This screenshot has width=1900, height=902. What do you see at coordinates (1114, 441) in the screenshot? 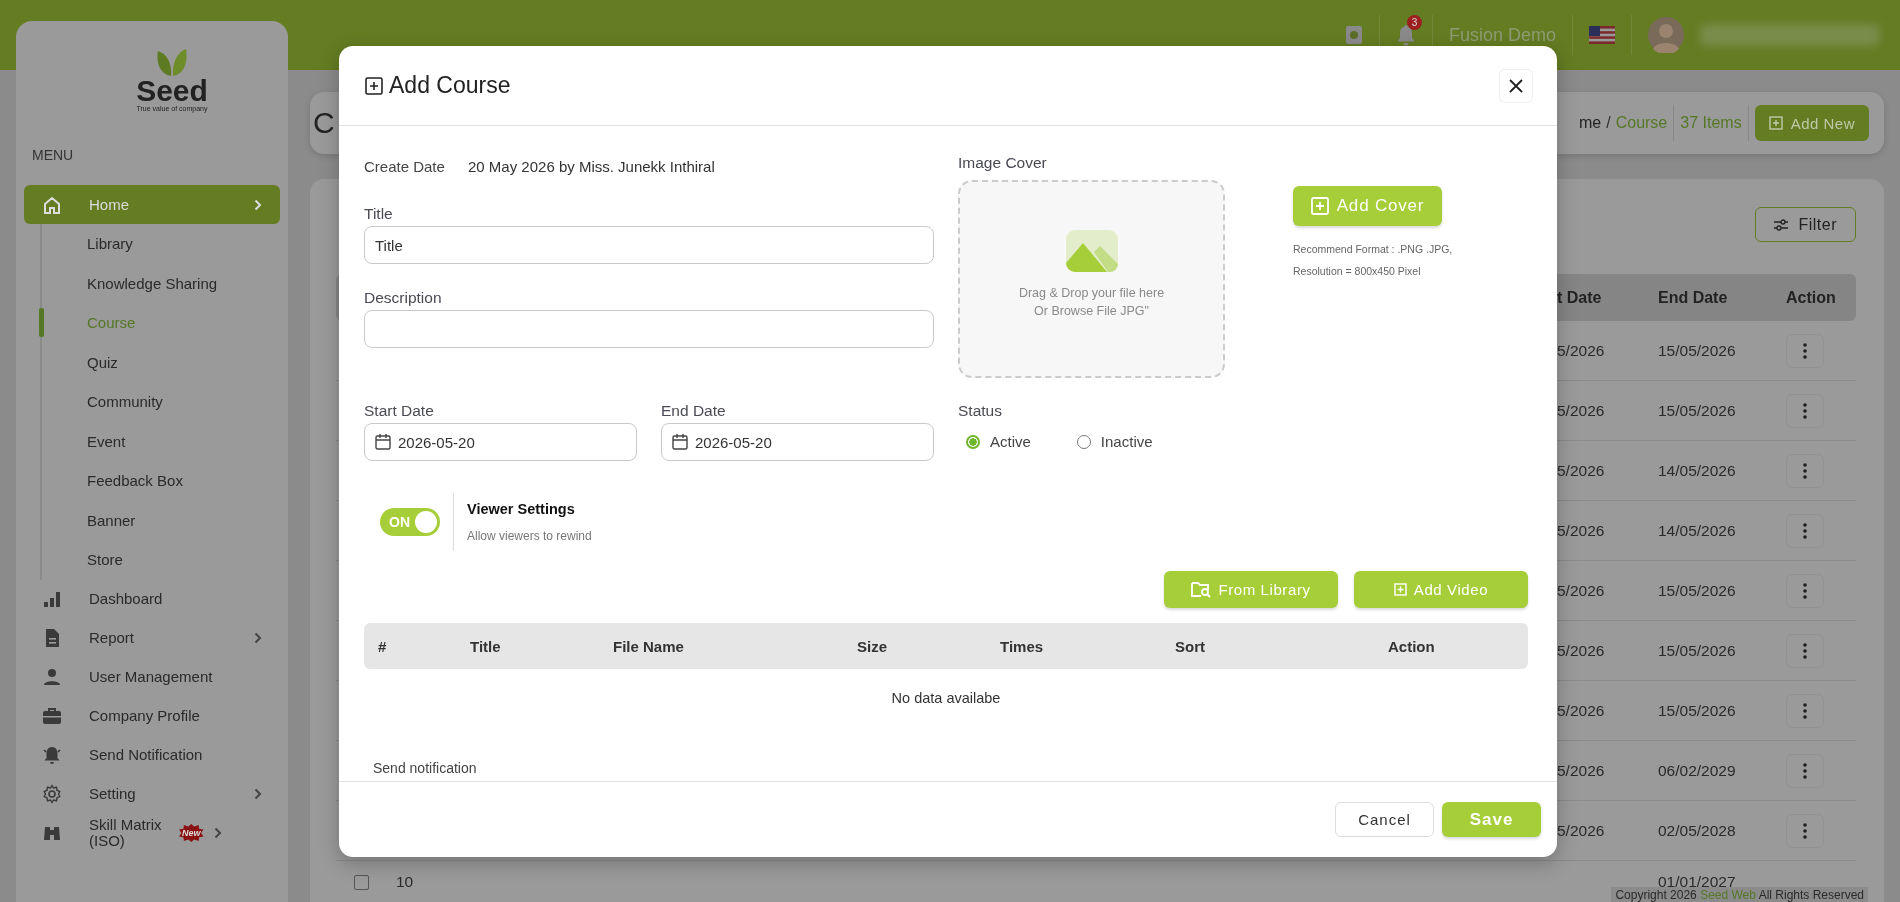
I see `radio-option: Inactive` at bounding box center [1114, 441].